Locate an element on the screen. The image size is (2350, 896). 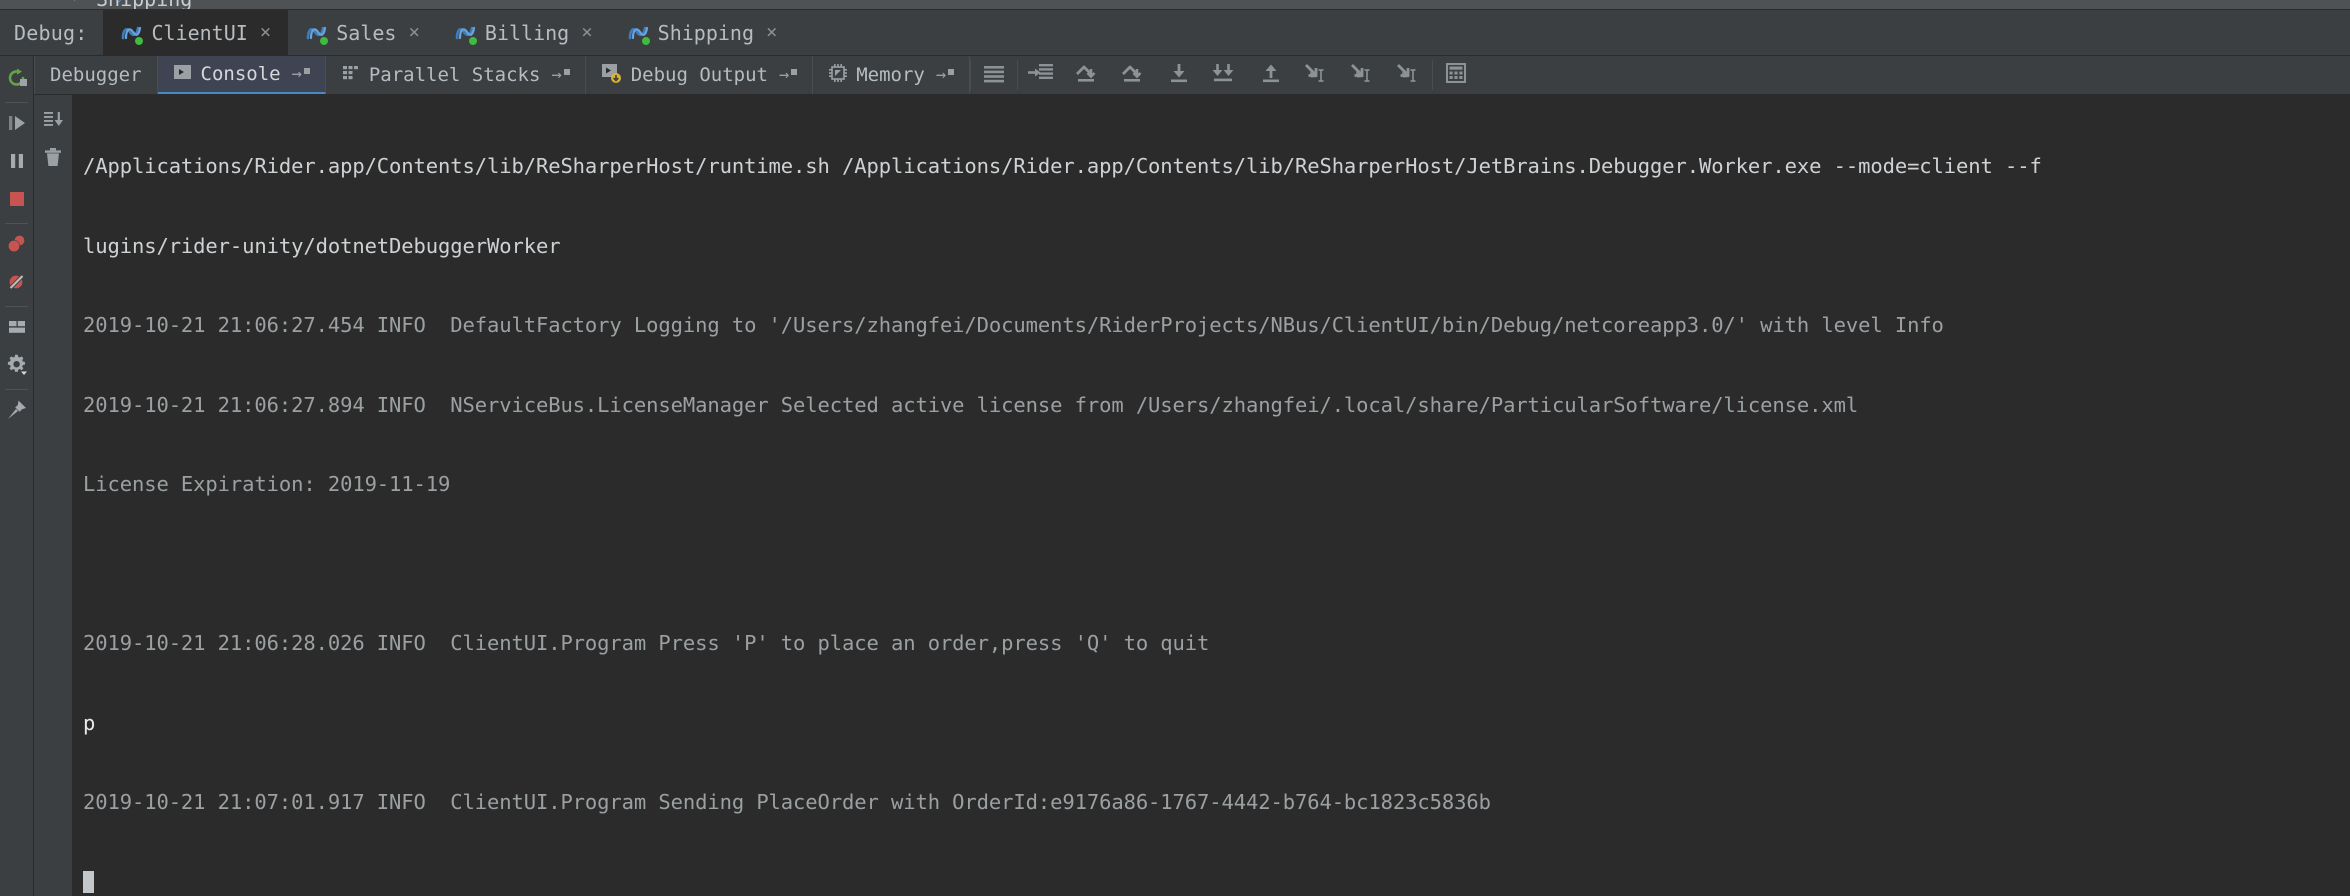
rerun-icon is located at coordinates (17, 80).